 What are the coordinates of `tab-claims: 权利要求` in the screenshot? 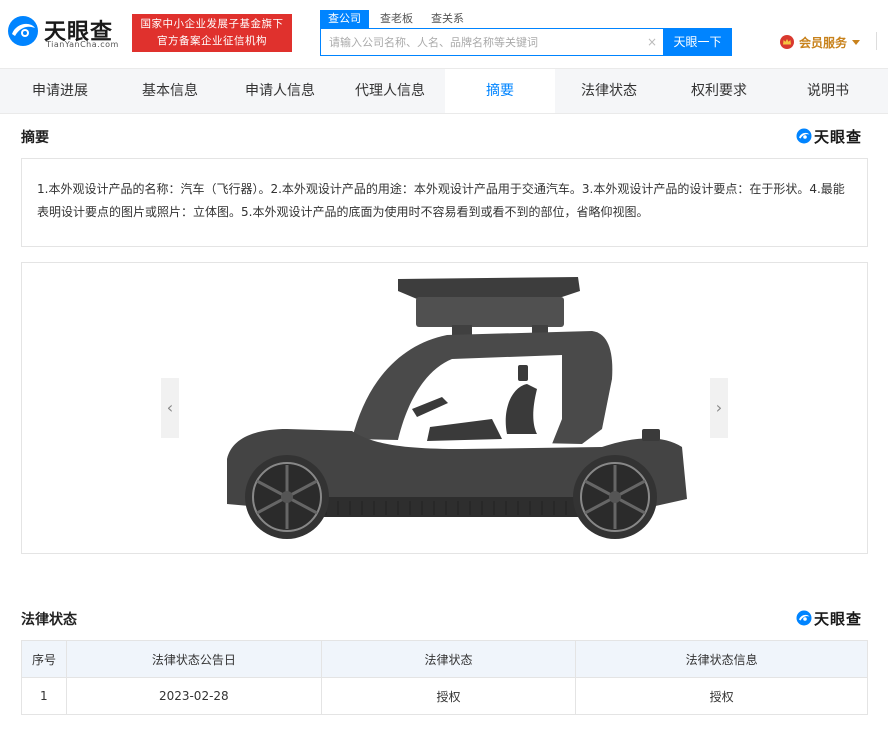 It's located at (719, 91).